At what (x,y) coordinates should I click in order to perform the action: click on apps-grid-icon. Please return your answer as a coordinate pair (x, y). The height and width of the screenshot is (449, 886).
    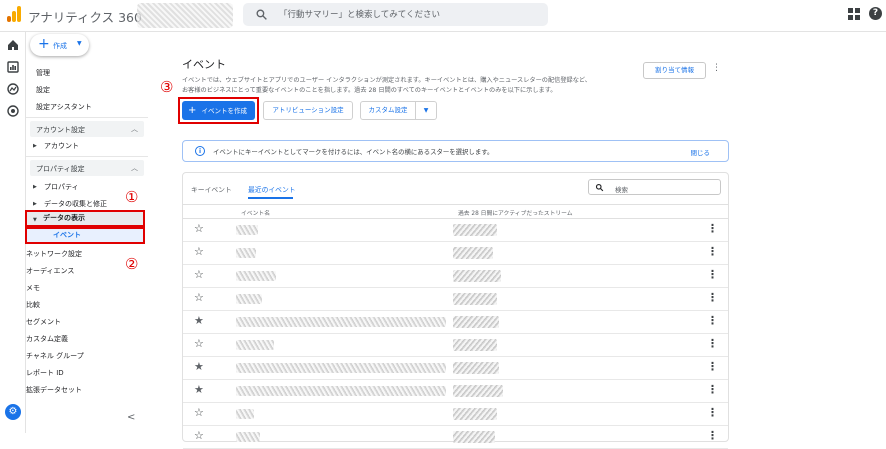
    Looking at the image, I should click on (854, 14).